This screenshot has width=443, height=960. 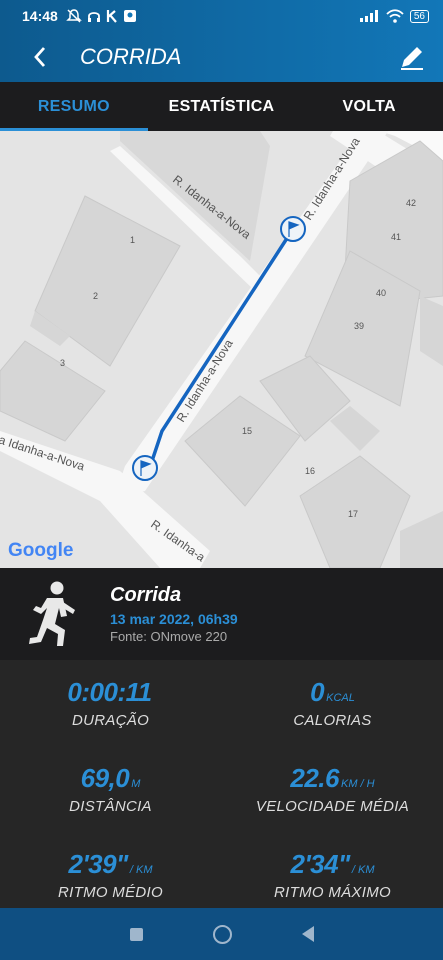 I want to click on stat-label: RITMO MÁXIMO, so click(x=332, y=892).